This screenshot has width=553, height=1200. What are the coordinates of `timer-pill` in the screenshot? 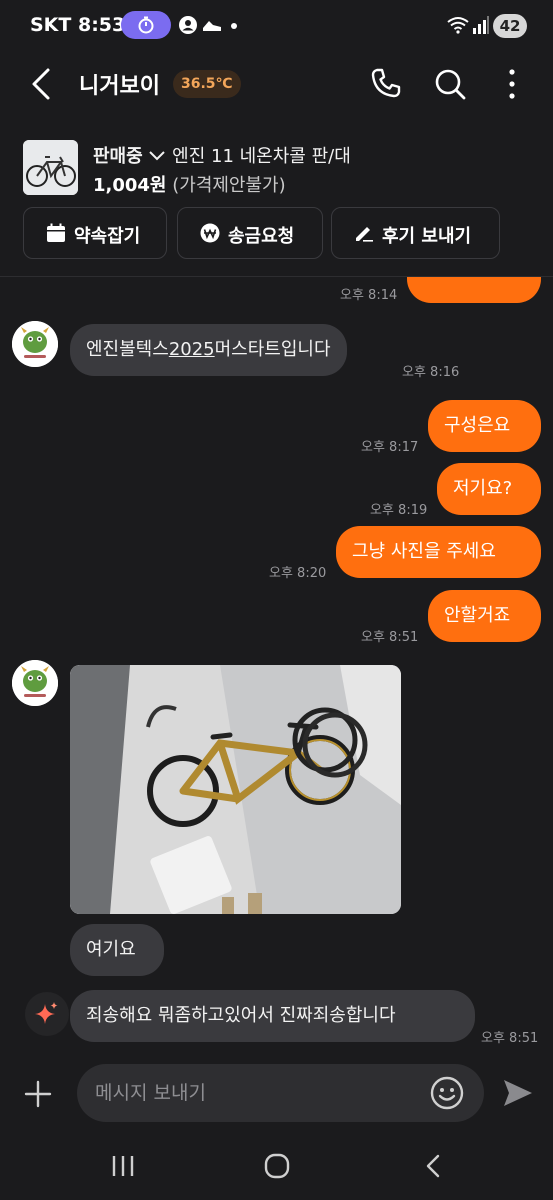 It's located at (146, 25).